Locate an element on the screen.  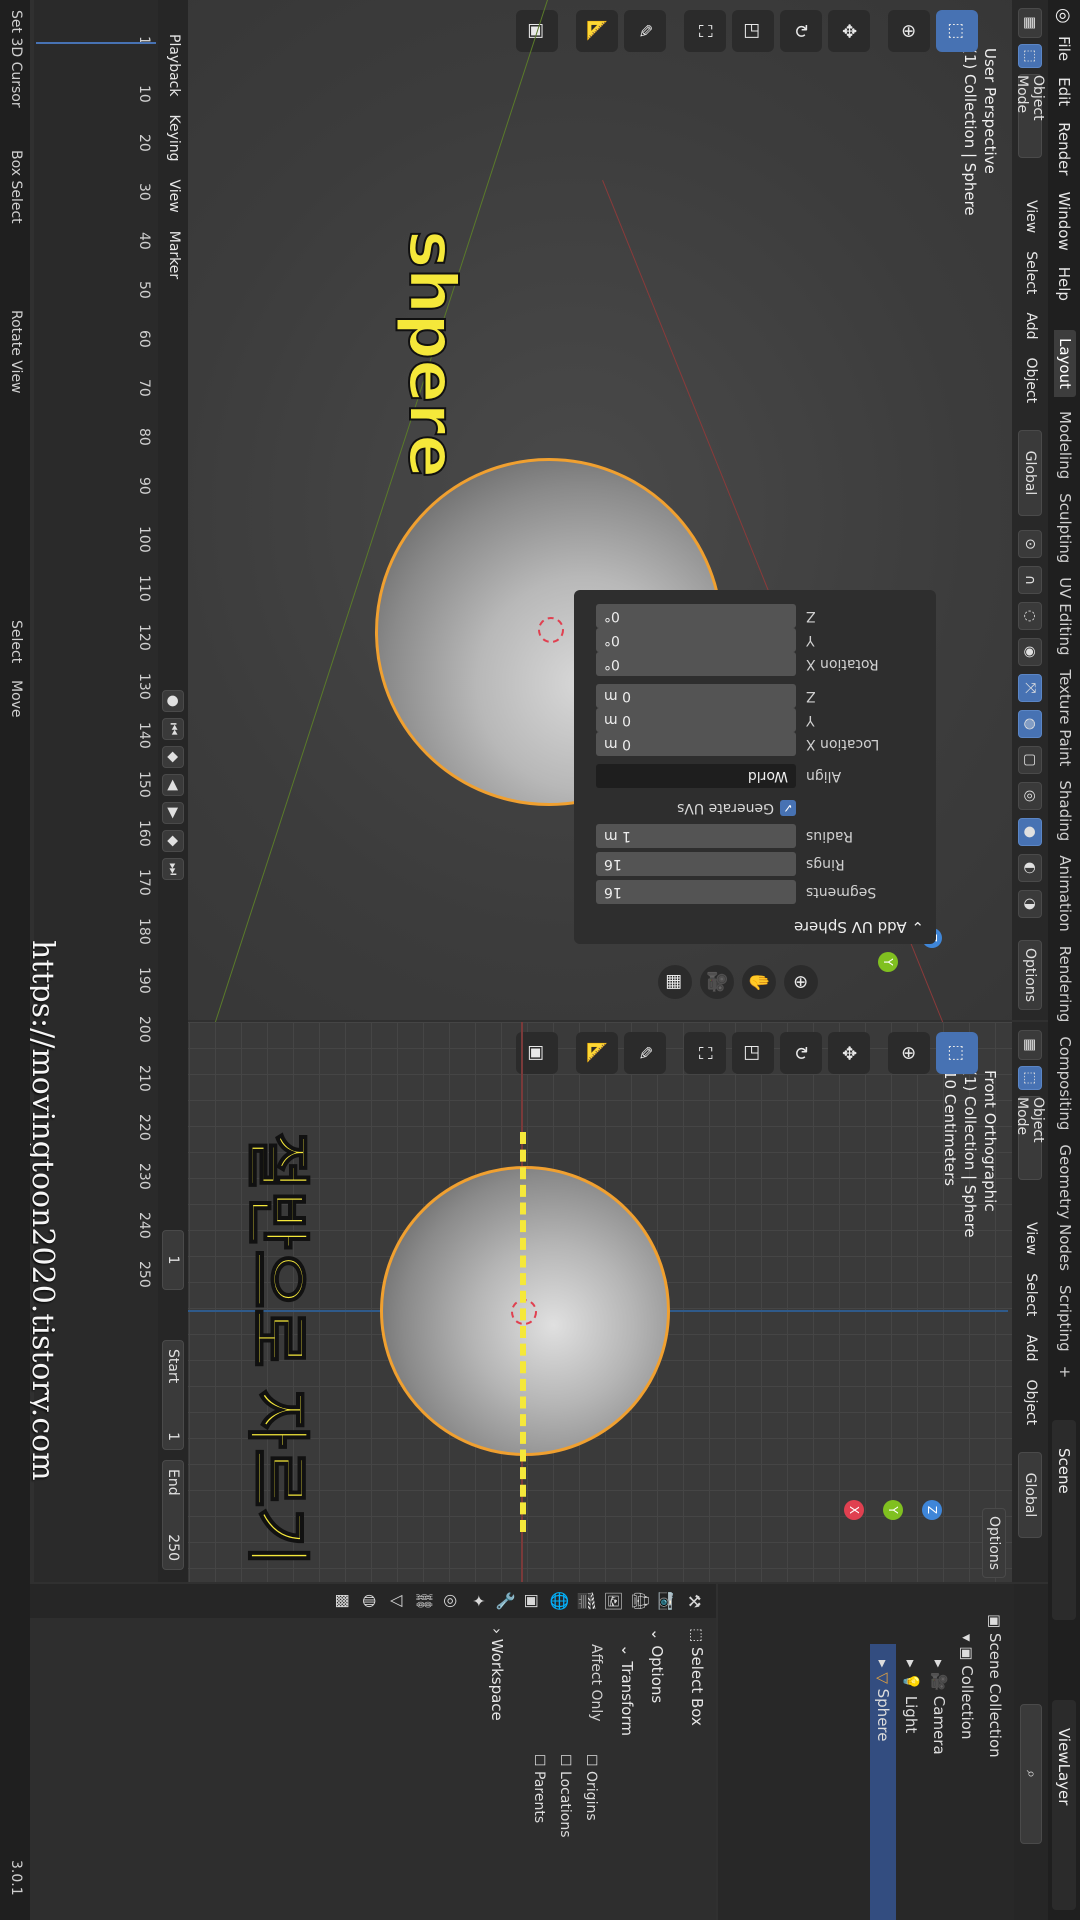
outliner-search-input: ⌕ is located at coordinates (1031, 1774).